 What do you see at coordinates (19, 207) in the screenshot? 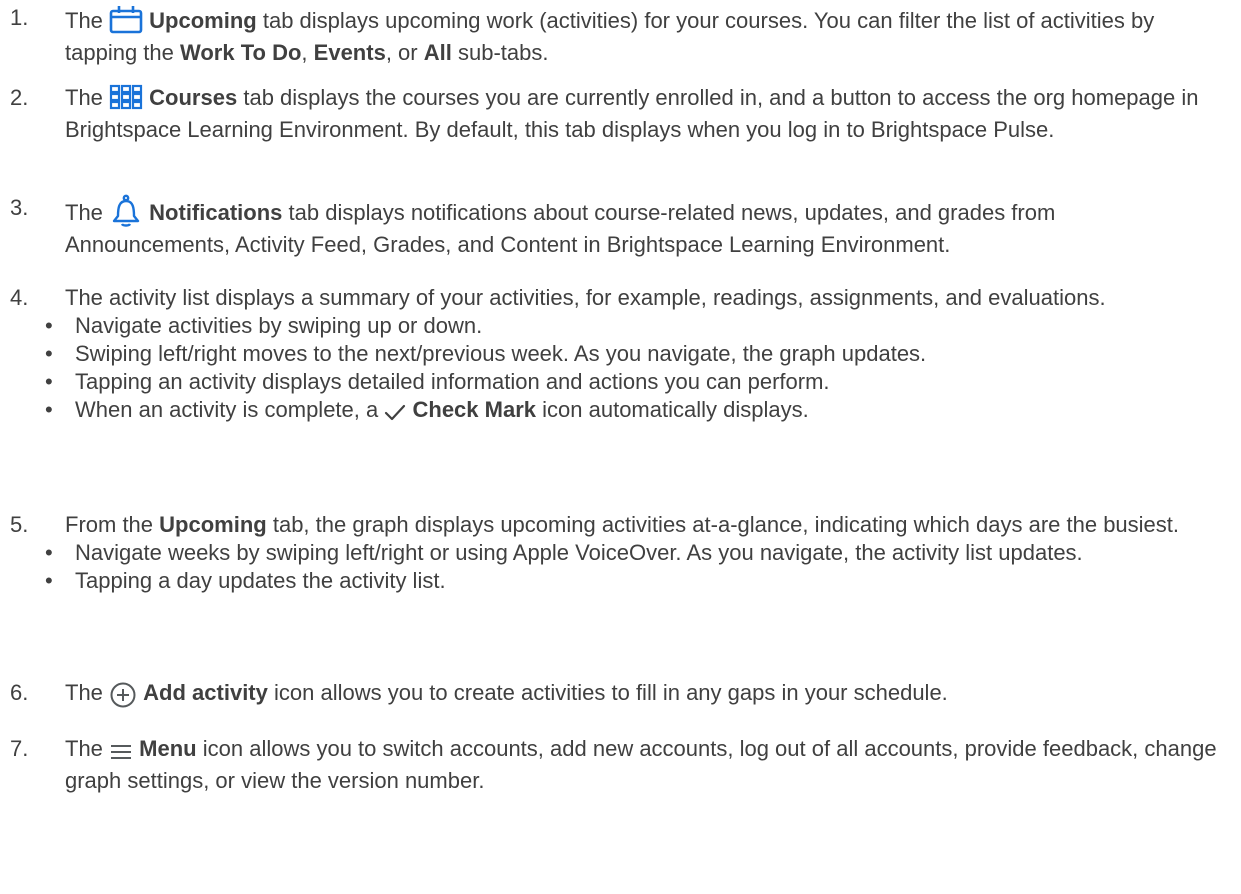
I see `item-number: 3.` at bounding box center [19, 207].